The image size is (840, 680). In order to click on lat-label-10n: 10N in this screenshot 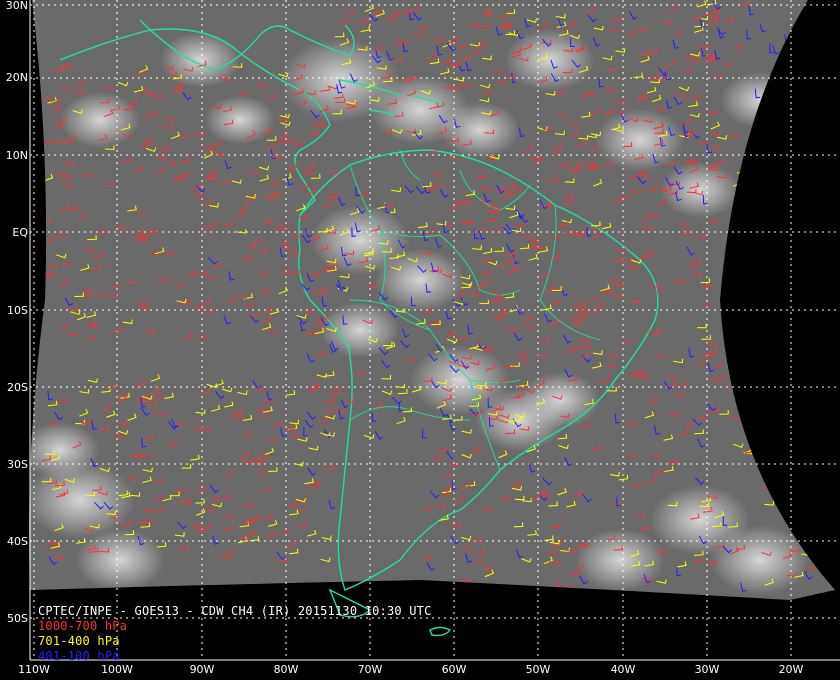, I will do `click(16, 155)`.